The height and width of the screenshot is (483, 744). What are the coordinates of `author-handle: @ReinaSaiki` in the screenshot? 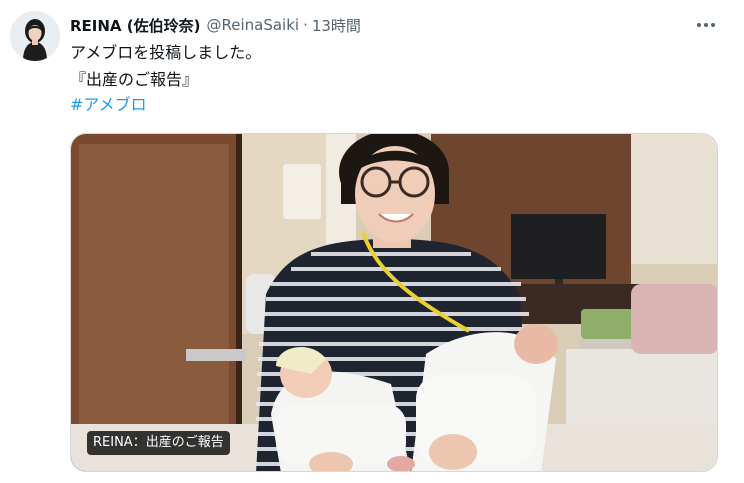 It's located at (252, 25).